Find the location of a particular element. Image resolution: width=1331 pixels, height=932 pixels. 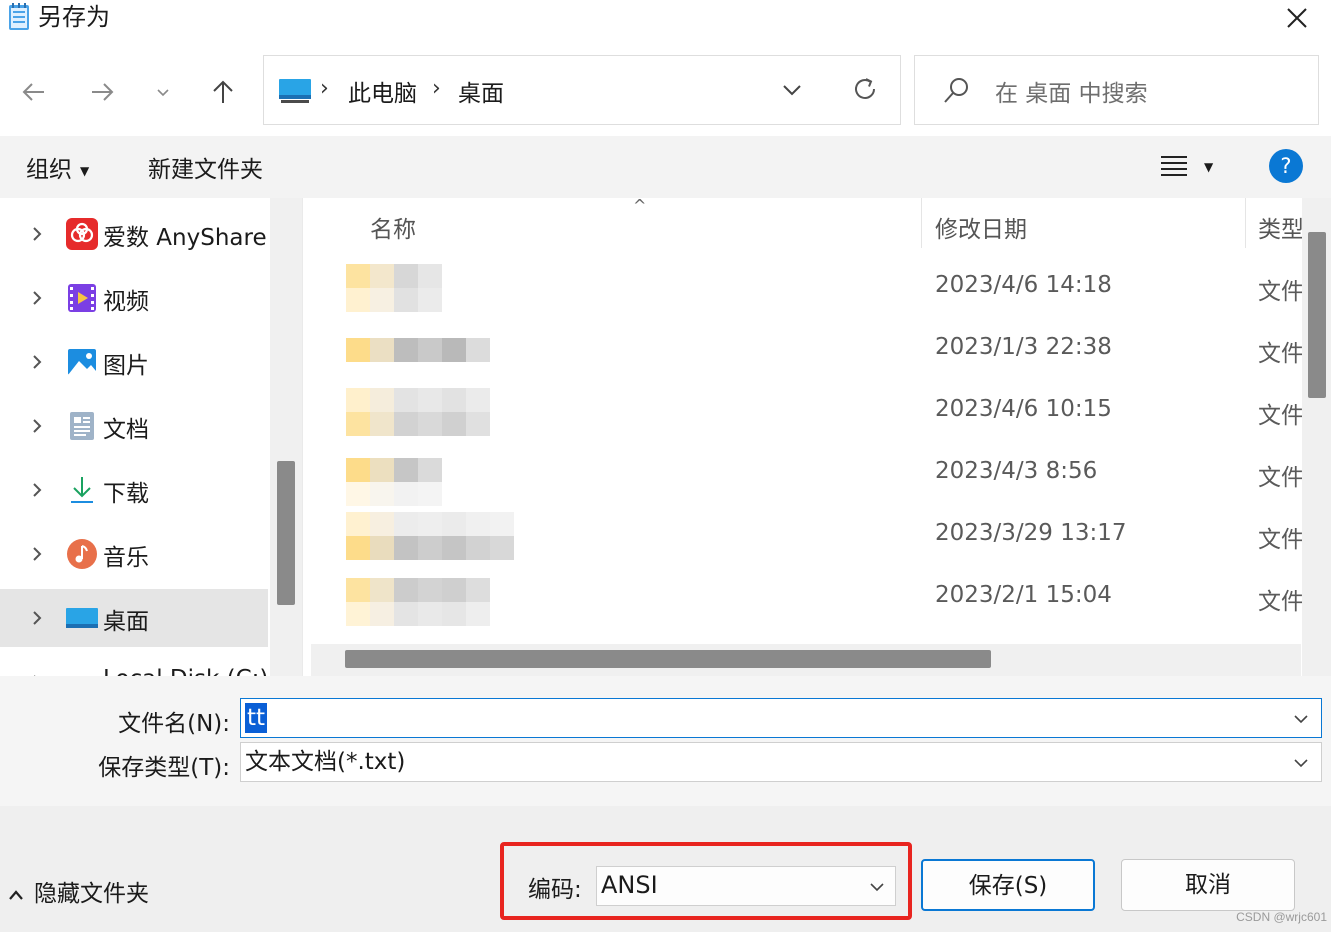

filetype-label: 保存类型(T): is located at coordinates (164, 768).